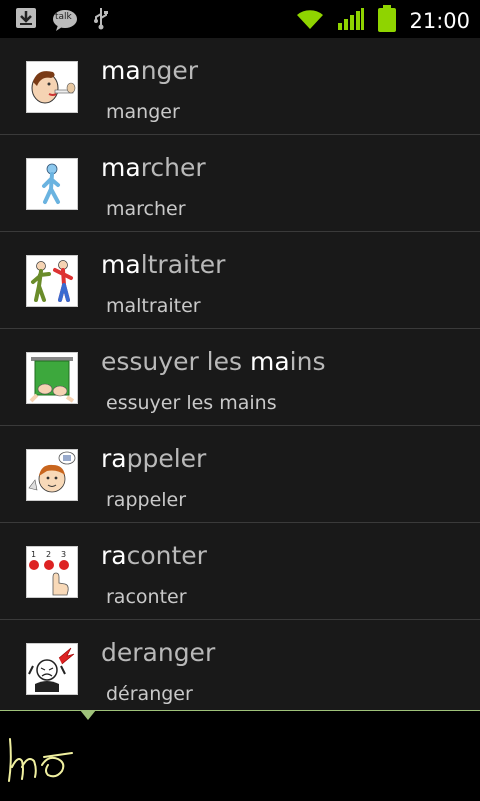 This screenshot has width=480, height=801. I want to click on item-subtitle: déranger, so click(149, 694).